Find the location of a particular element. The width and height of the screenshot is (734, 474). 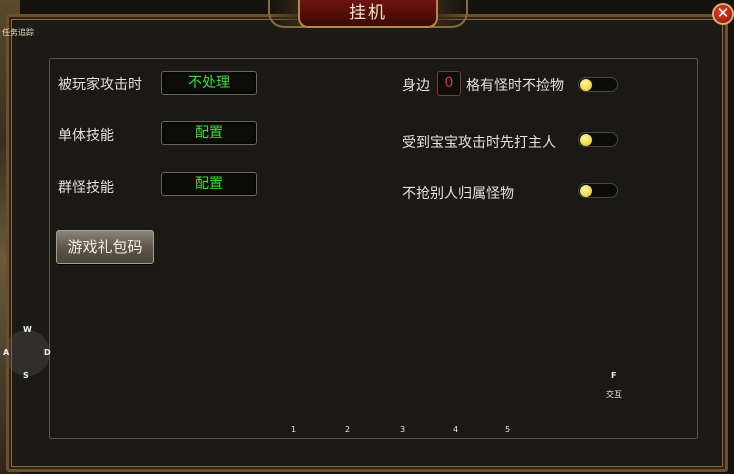

close-button: ✕ is located at coordinates (723, 14).